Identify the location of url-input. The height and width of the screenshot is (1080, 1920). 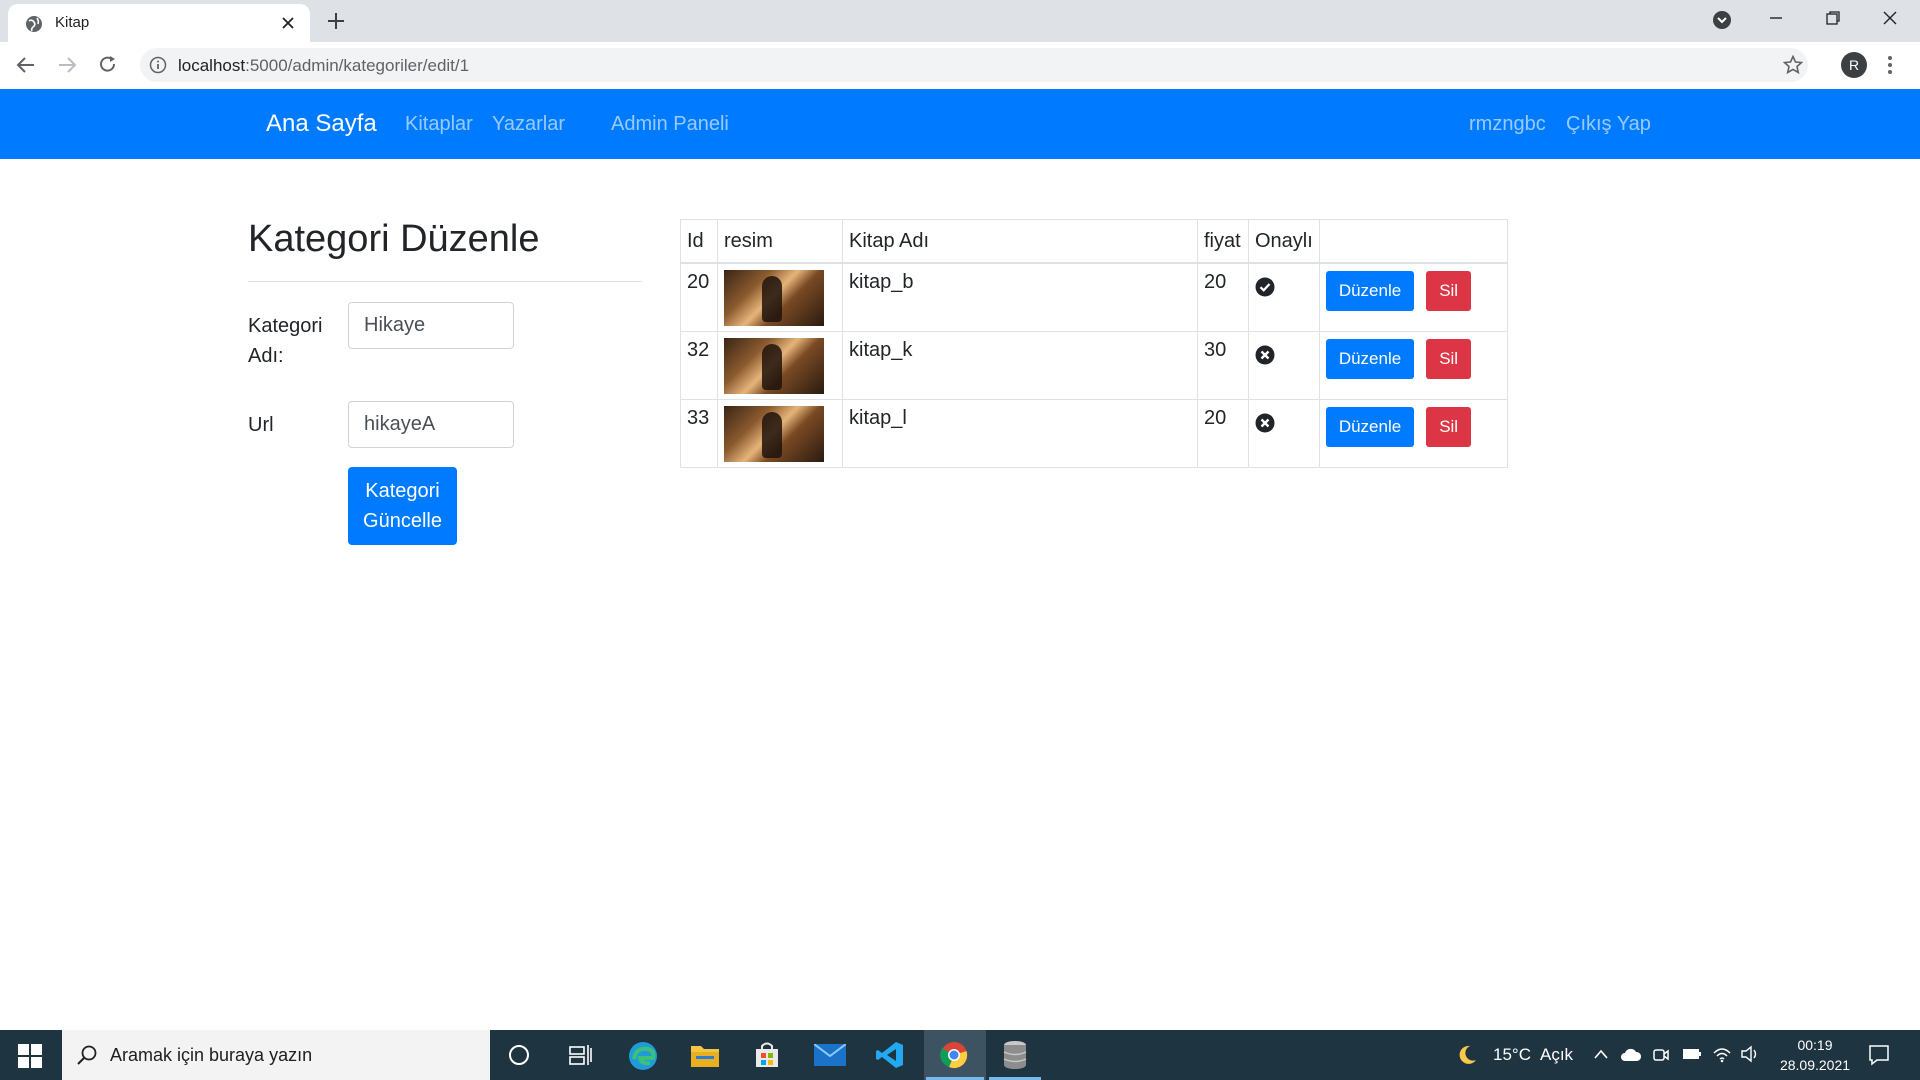
(431, 424).